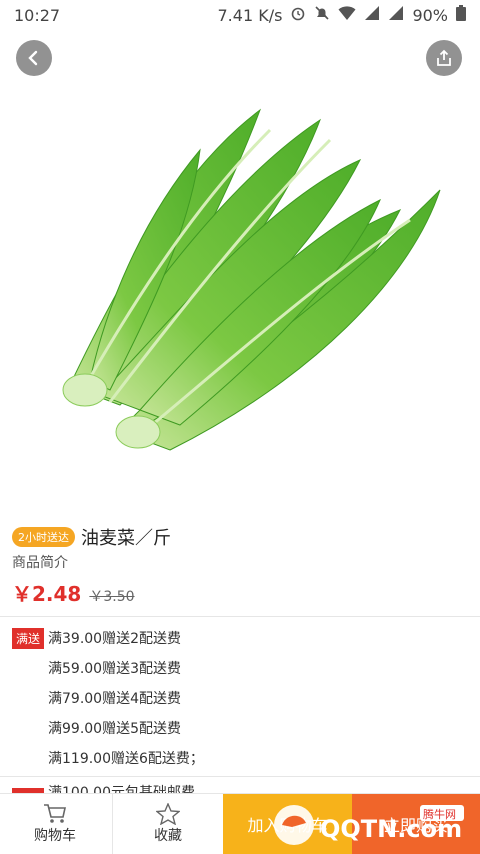 Image resolution: width=480 pixels, height=854 pixels. Describe the element at coordinates (114, 639) in the screenshot. I see `promotion-line: 满39.00赠送2配送费` at that location.